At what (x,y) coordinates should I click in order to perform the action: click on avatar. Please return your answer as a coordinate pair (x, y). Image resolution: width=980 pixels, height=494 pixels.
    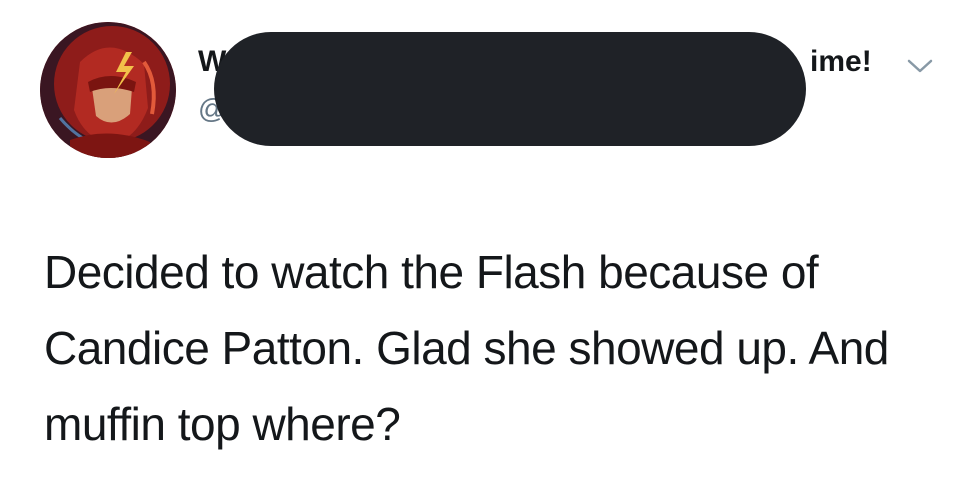
    Looking at the image, I should click on (108, 90).